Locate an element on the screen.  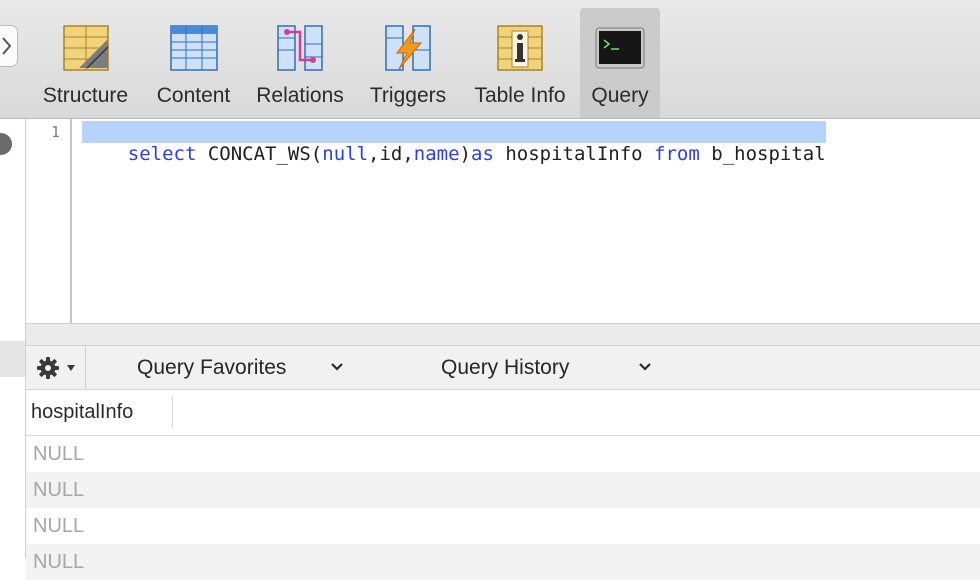
tab-label: Structure is located at coordinates (85, 95).